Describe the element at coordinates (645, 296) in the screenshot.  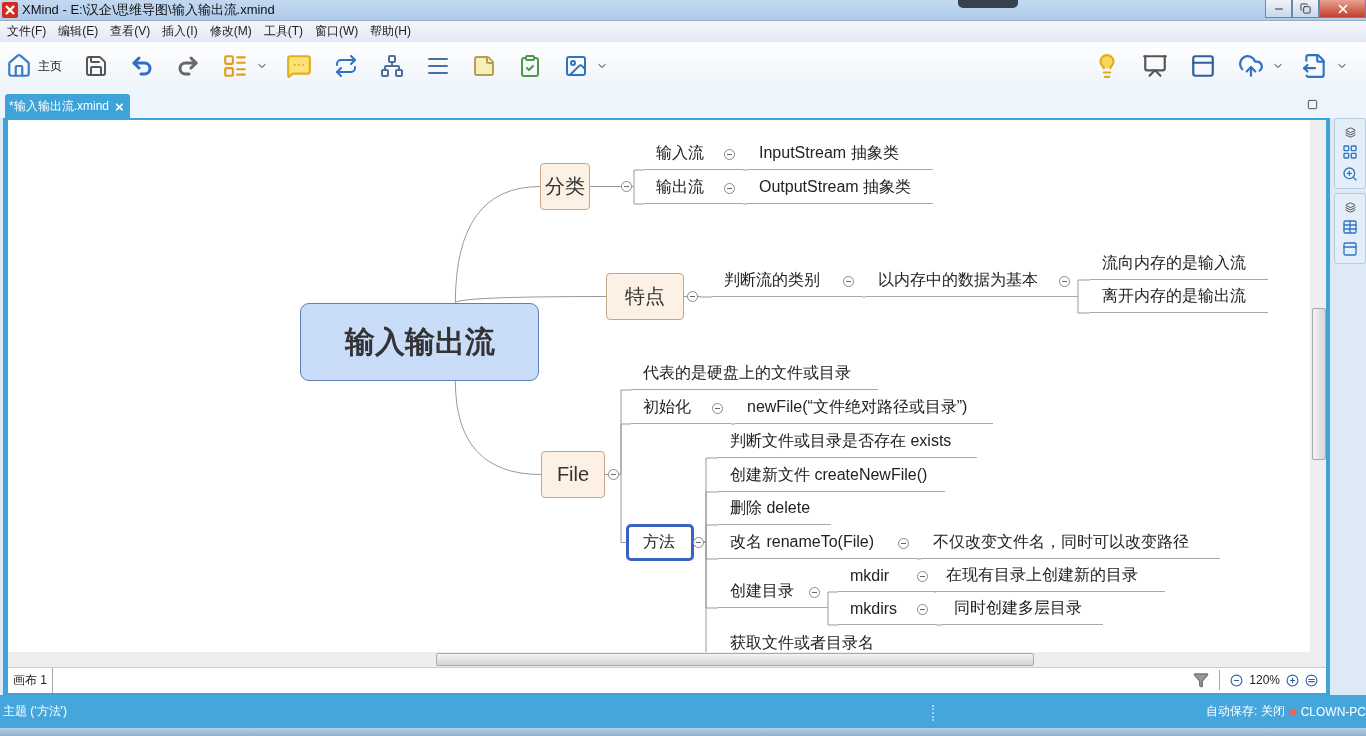
I see `main-topic: 特点` at that location.